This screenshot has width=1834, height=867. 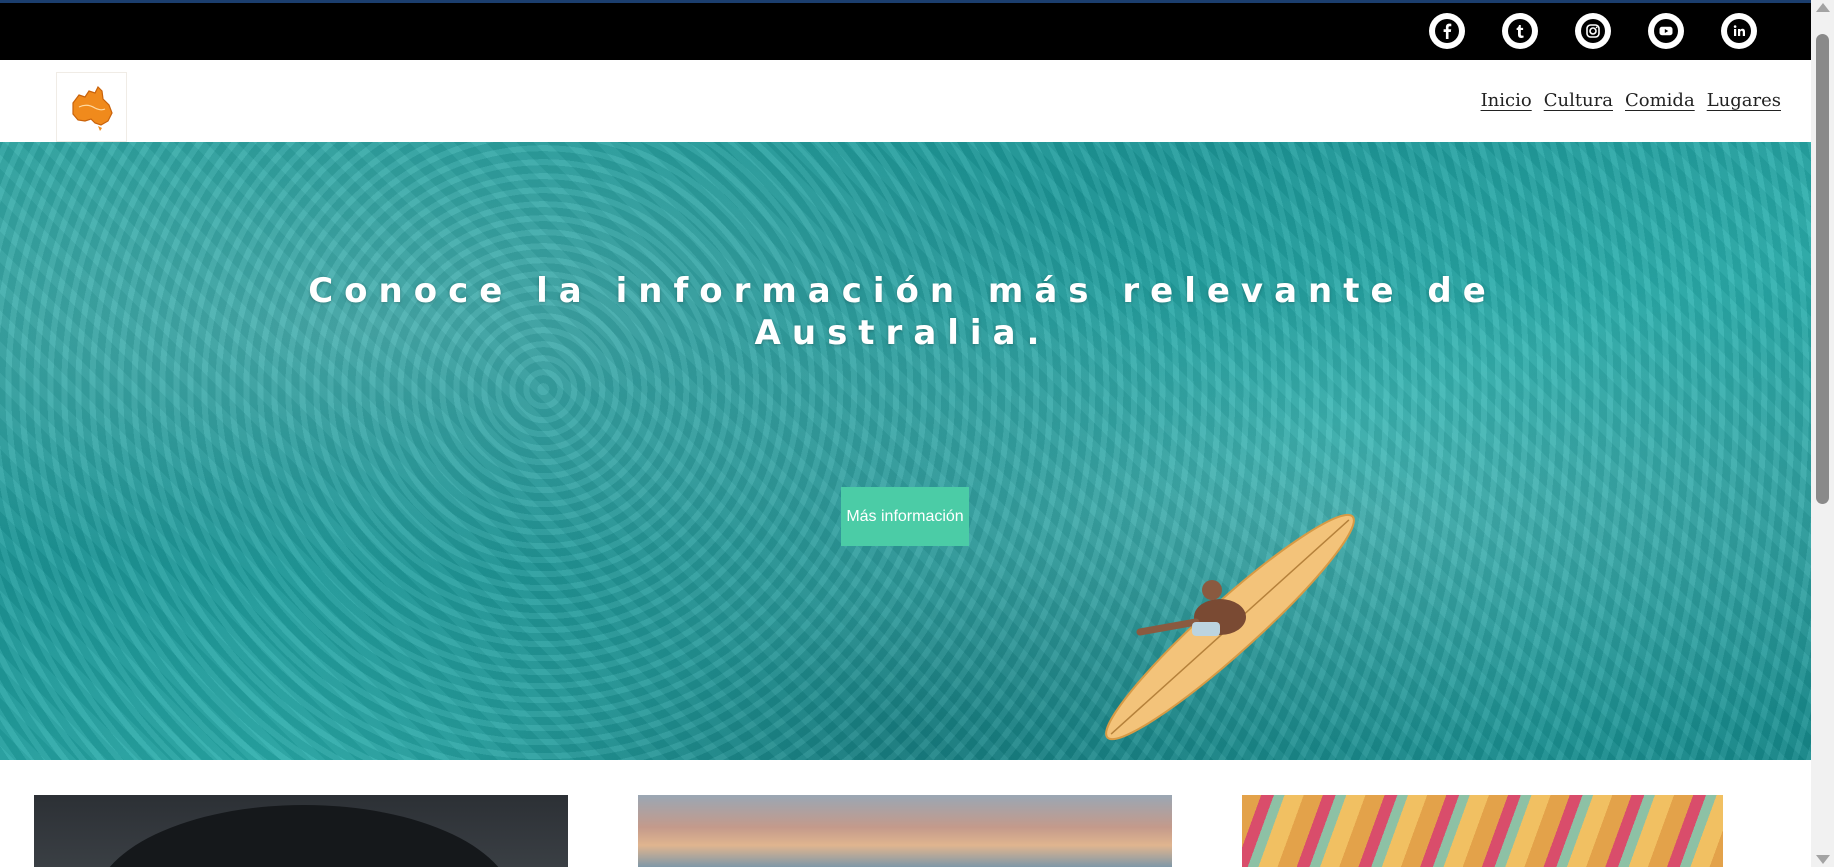 I want to click on top-bar, so click(x=905, y=30).